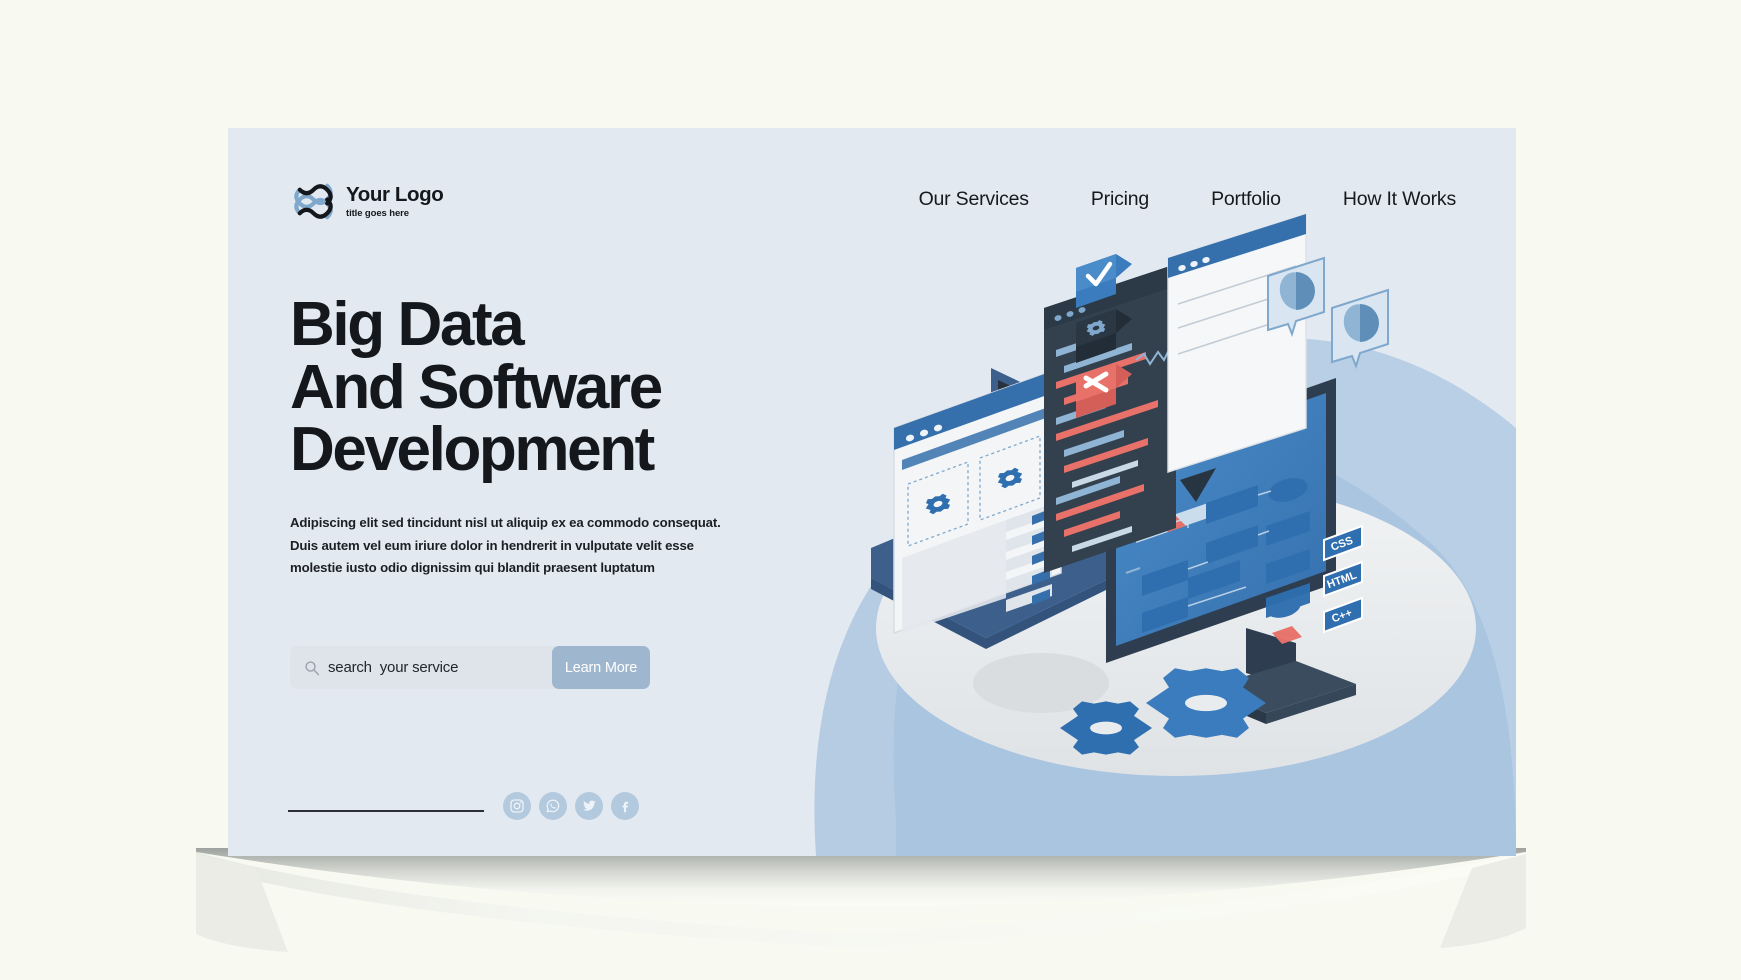 The width and height of the screenshot is (1741, 980). What do you see at coordinates (1110, 418) in the screenshot?
I see `code-editor-window` at bounding box center [1110, 418].